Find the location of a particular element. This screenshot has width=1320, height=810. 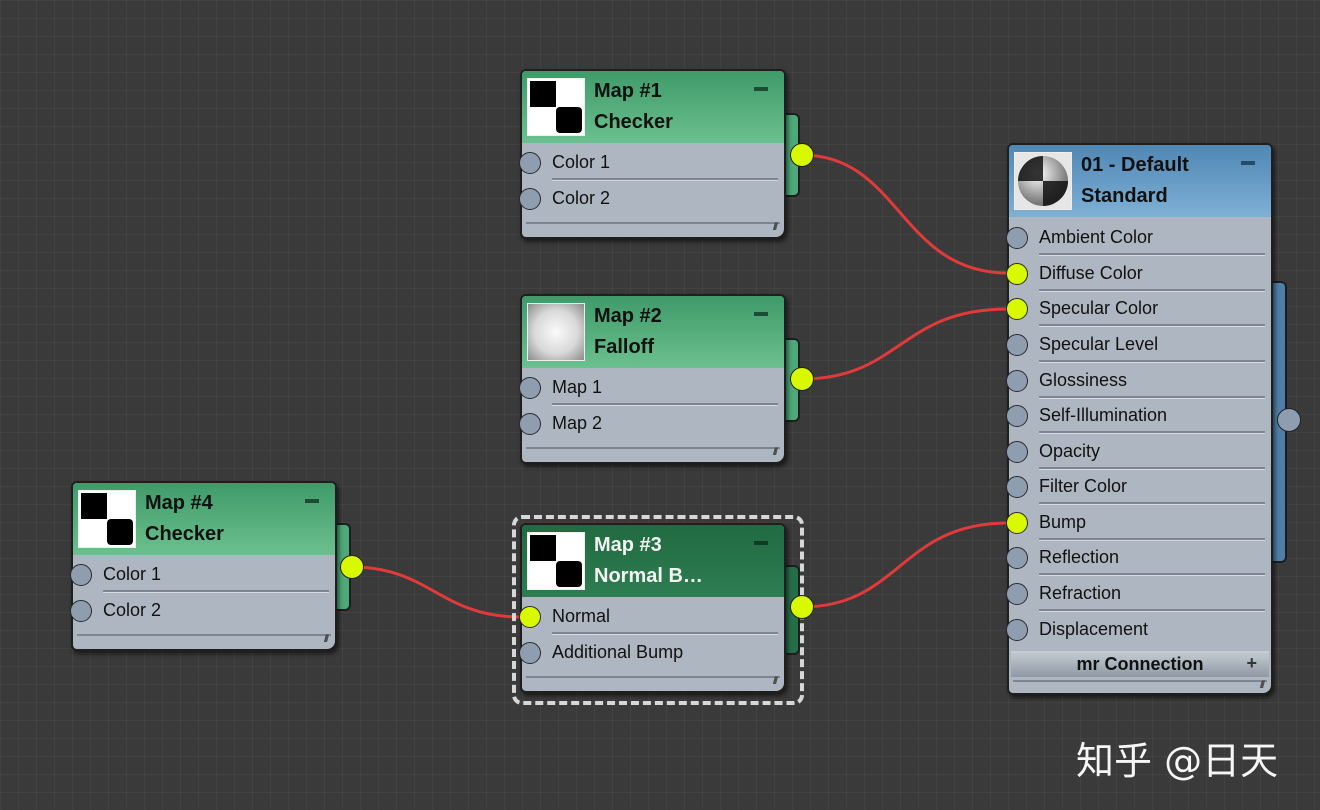

node-header: Map #1 Checker is located at coordinates (653, 107).